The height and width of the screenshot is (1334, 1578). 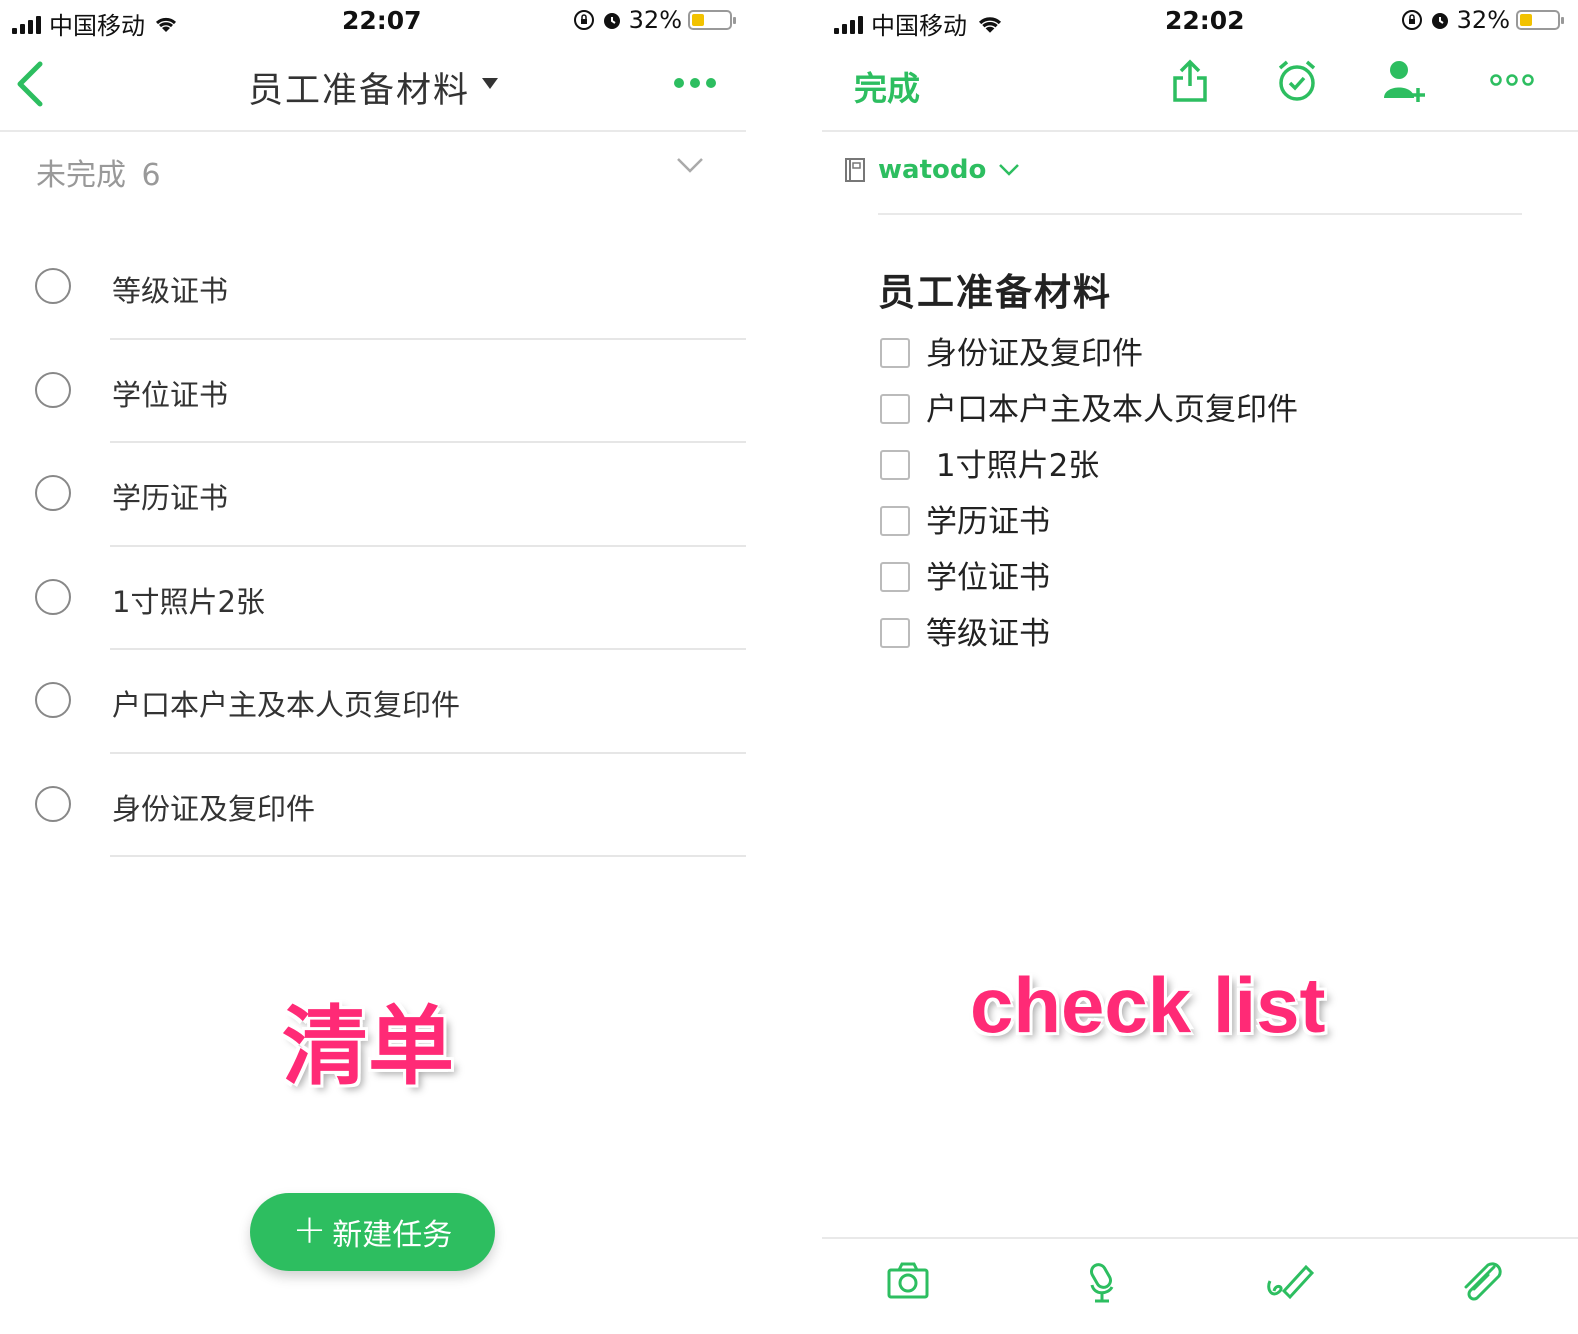 I want to click on task-item: 等级证书, so click(x=373, y=288).